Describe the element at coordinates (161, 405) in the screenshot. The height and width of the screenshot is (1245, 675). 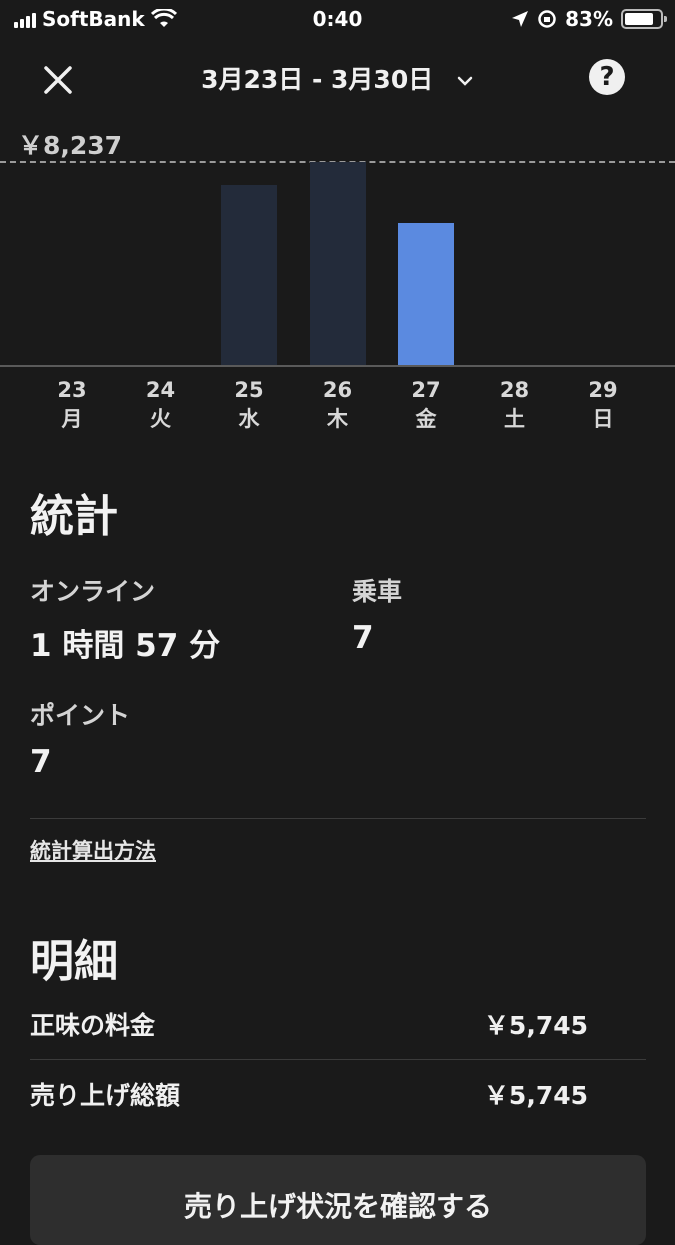
I see `day-label-24: 24 火` at that location.